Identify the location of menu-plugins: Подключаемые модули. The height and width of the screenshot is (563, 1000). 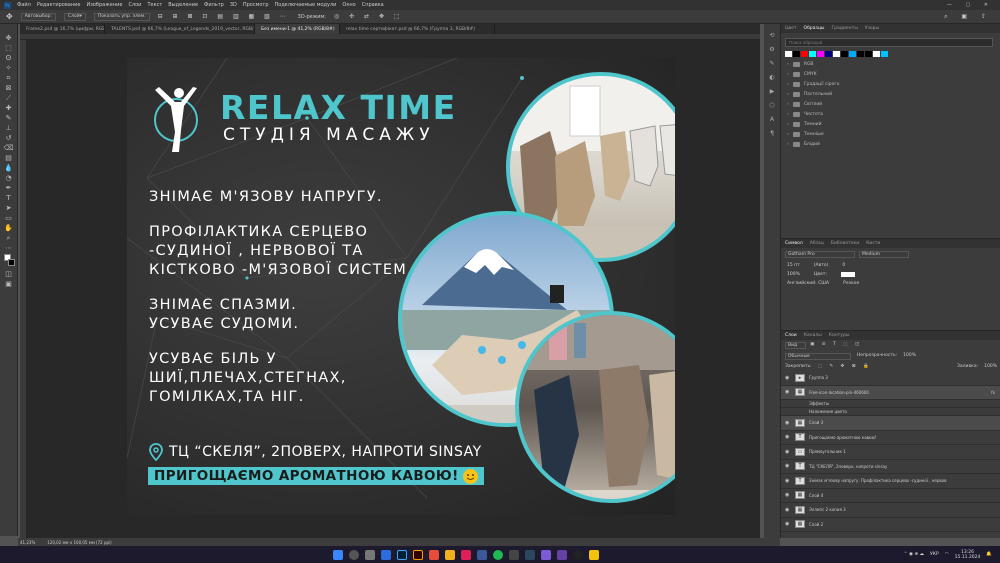
(306, 5).